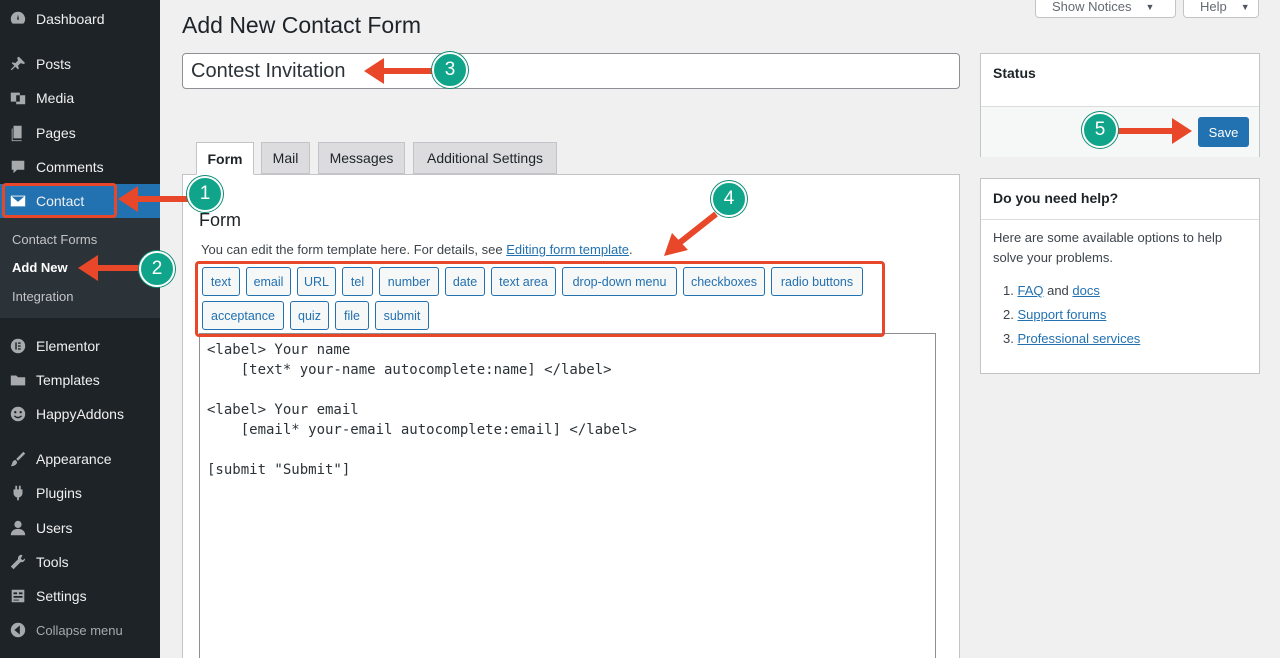  Describe the element at coordinates (18, 414) in the screenshot. I see `happyaddons-icon` at that location.